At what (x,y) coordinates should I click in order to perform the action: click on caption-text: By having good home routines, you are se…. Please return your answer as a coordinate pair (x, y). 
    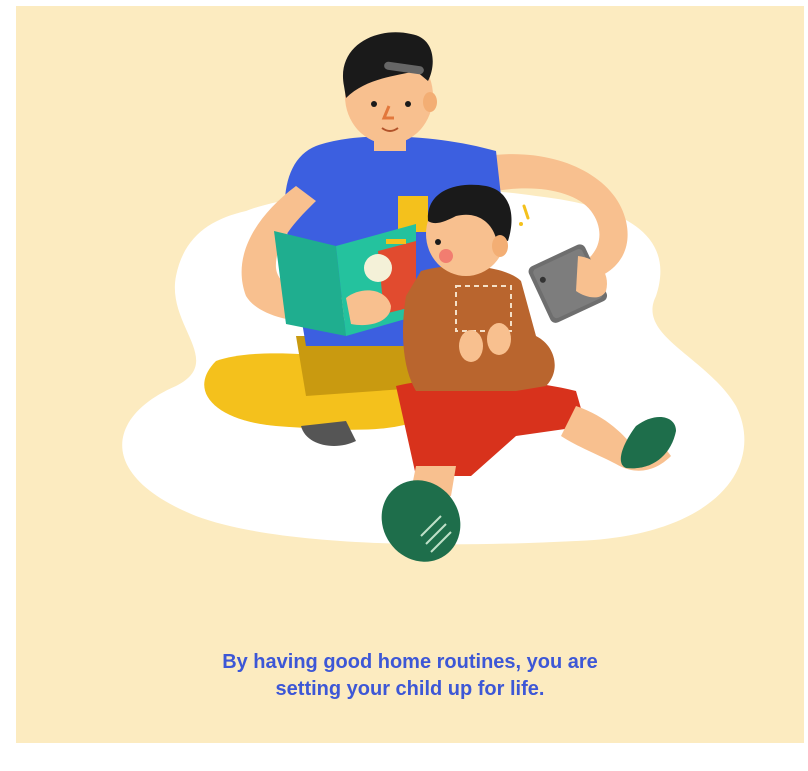
    Looking at the image, I should click on (410, 676).